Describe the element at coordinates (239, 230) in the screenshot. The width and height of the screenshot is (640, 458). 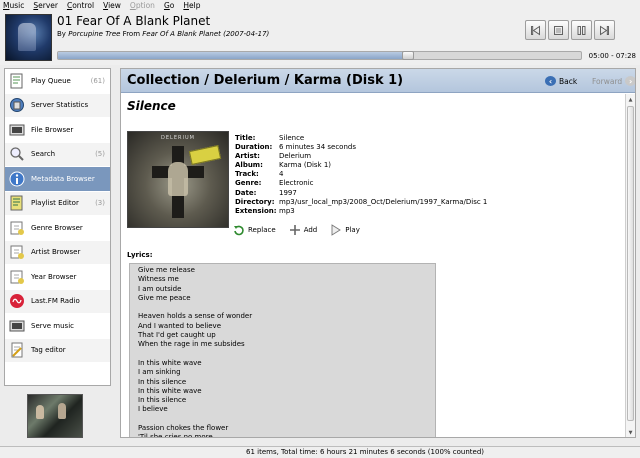
I see `replace-icon` at that location.